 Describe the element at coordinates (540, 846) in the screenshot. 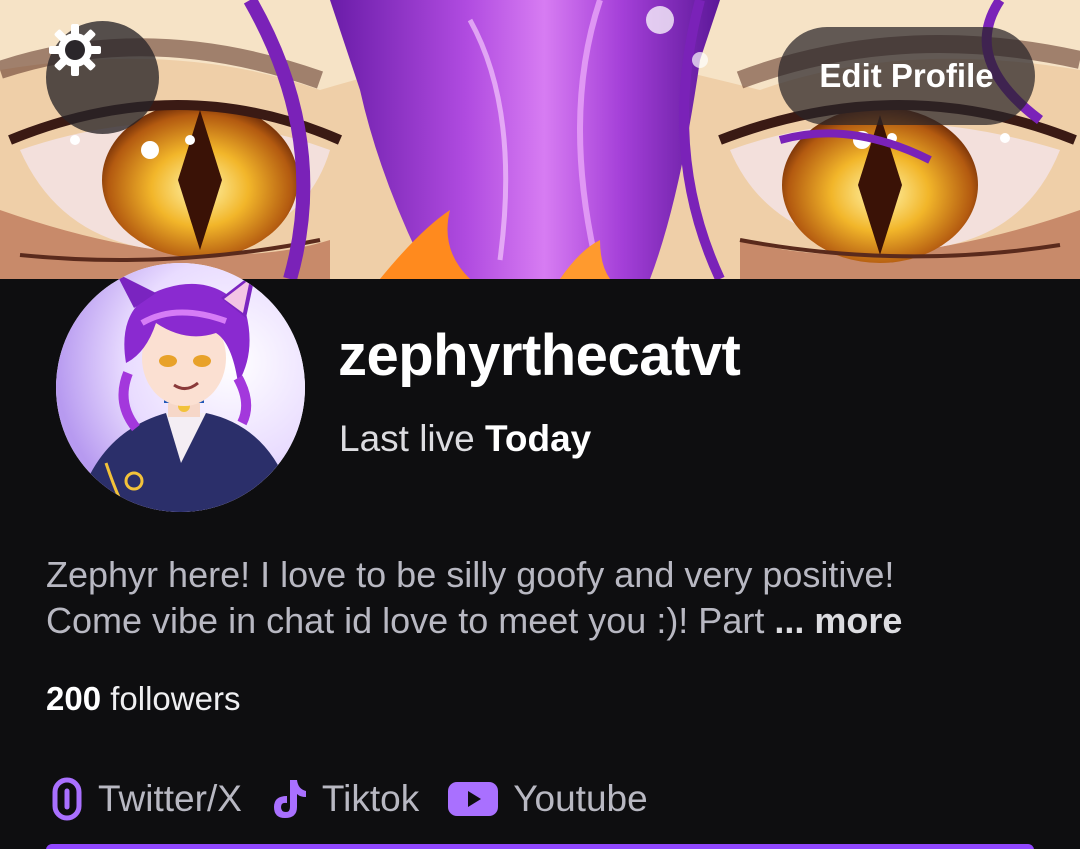

I see `follow-button-edge` at that location.